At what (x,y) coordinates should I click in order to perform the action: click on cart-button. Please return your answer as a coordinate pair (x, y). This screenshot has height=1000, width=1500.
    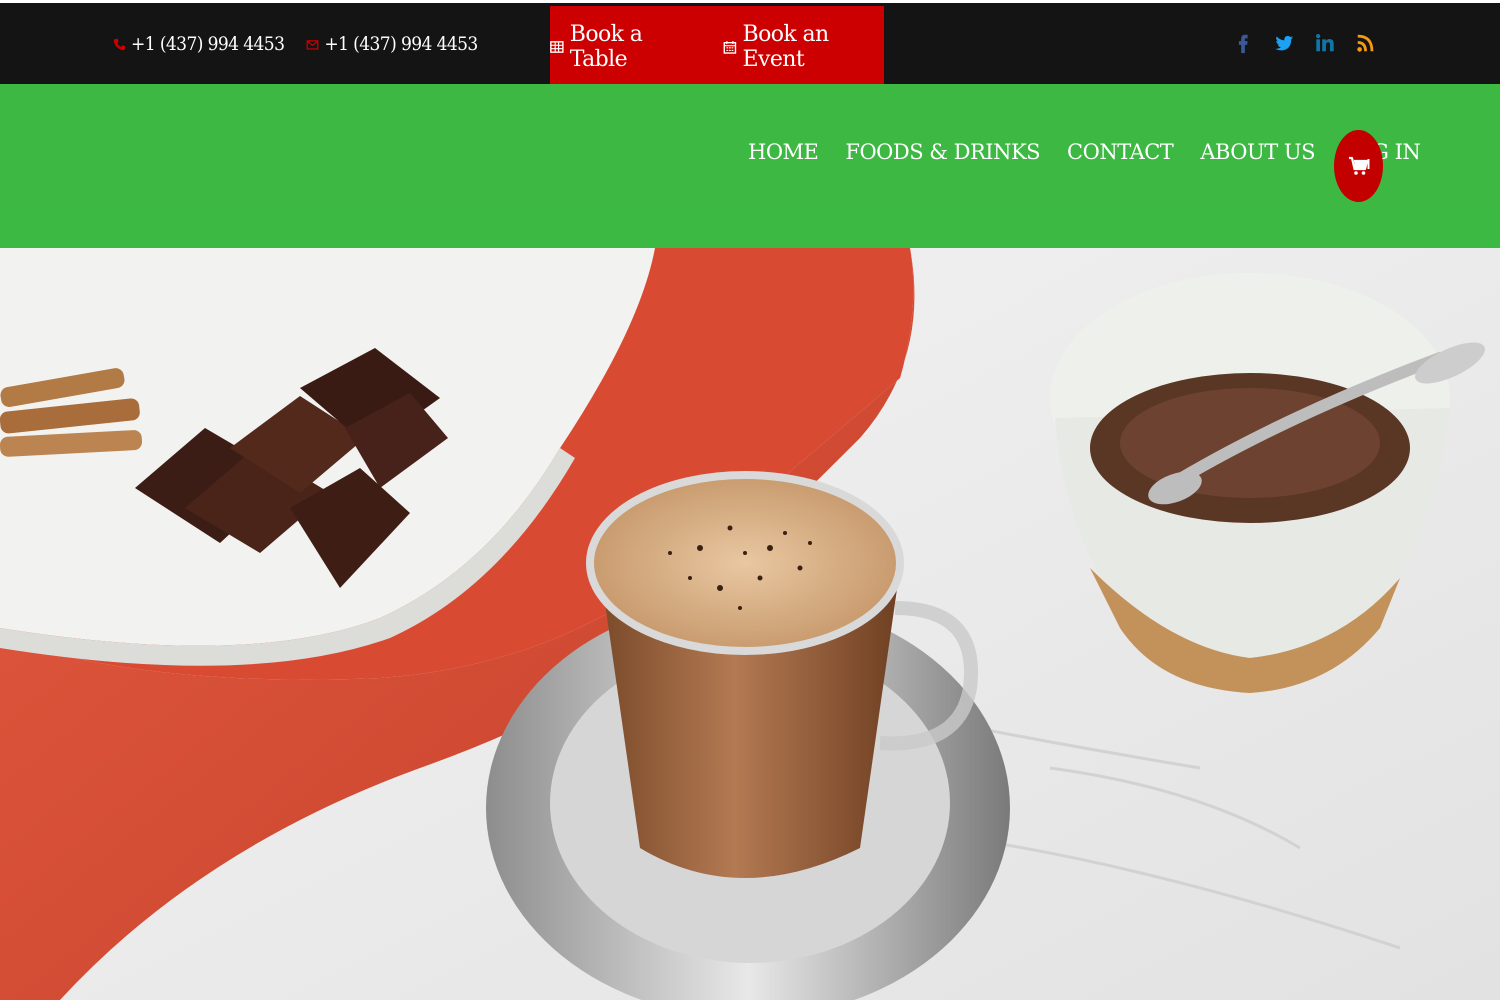
    Looking at the image, I should click on (1358, 166).